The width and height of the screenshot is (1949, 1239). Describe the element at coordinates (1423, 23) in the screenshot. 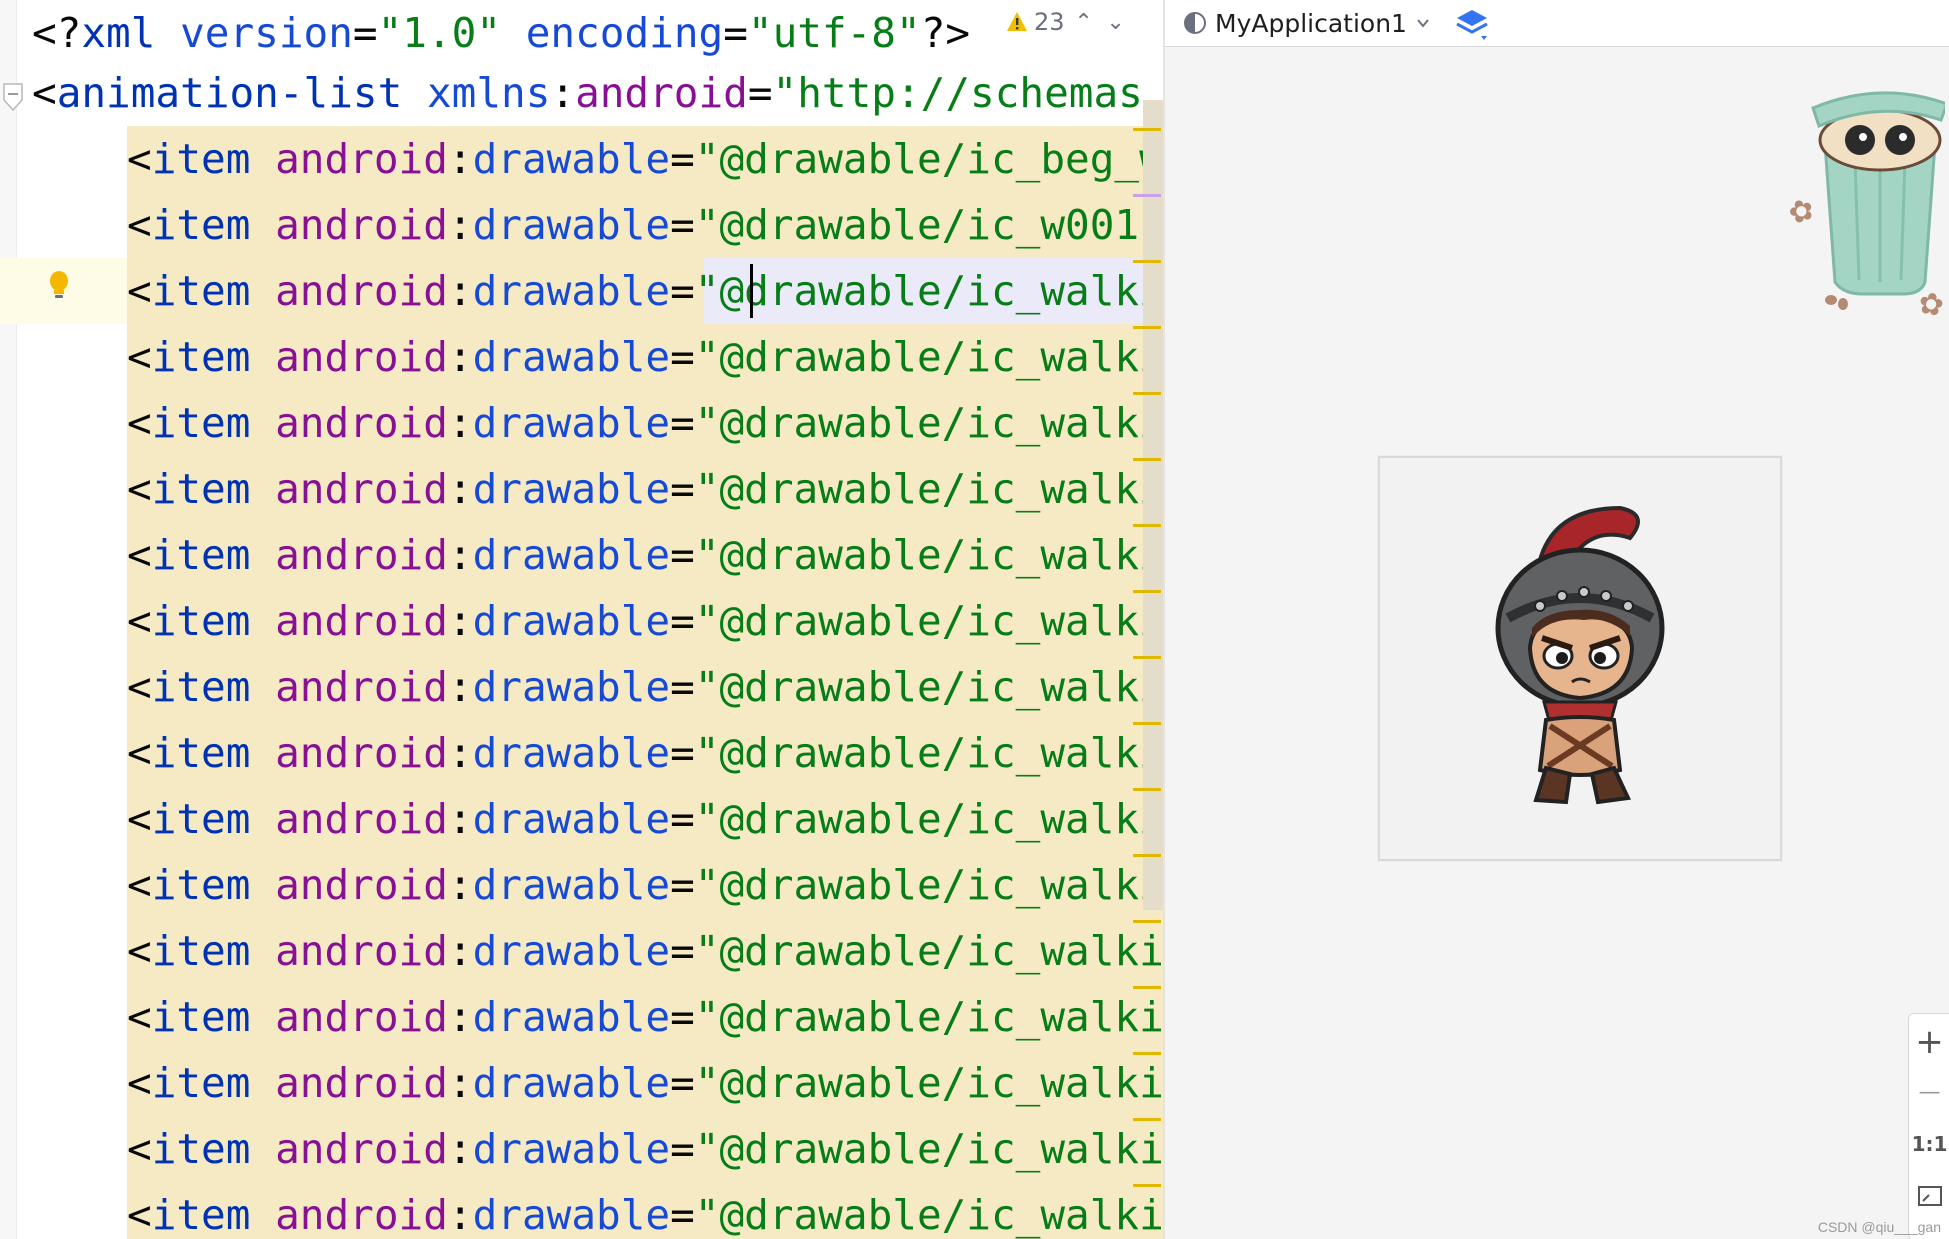

I see `chevron-down-icon` at that location.